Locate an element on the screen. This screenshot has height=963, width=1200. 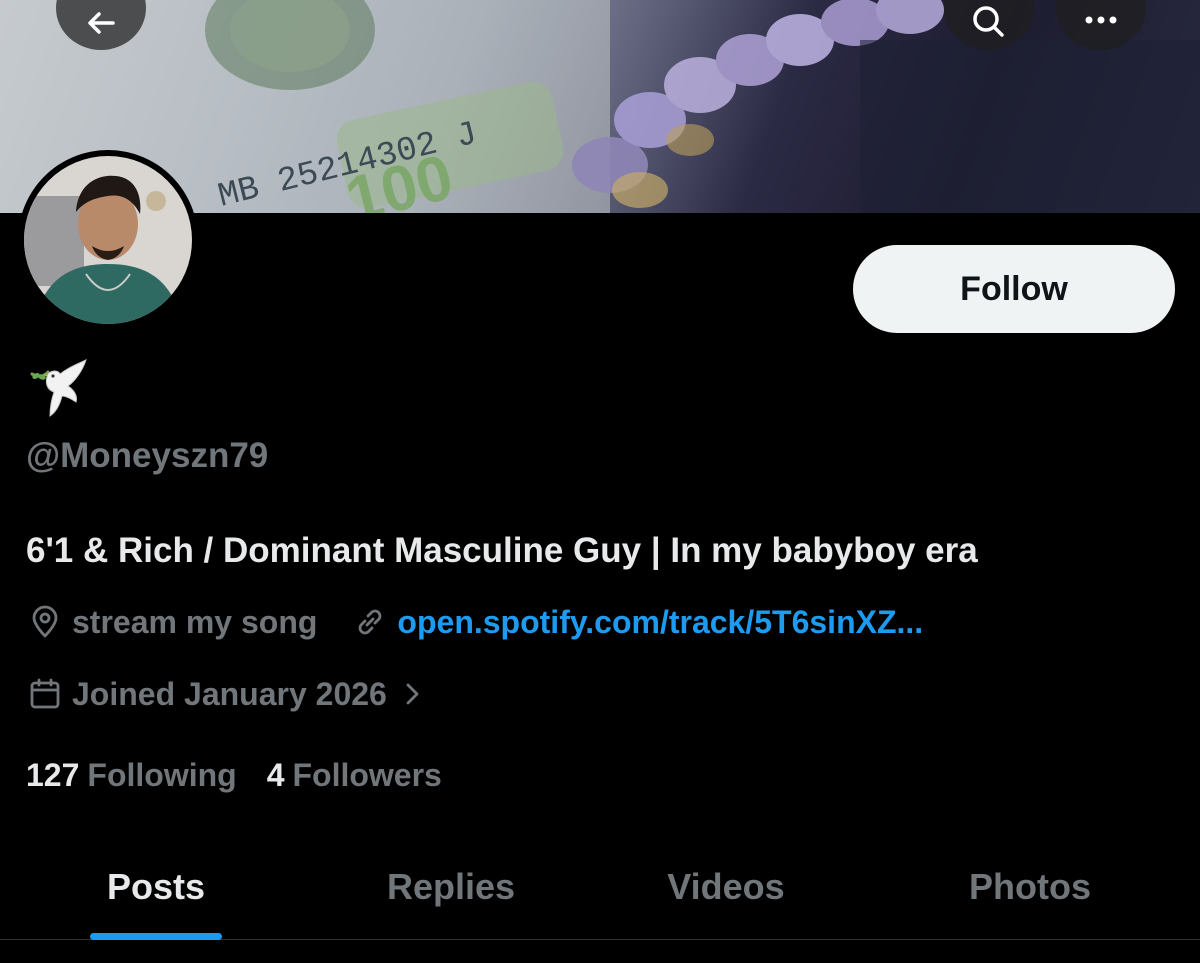
tab-replies: Replies is located at coordinates (451, 886).